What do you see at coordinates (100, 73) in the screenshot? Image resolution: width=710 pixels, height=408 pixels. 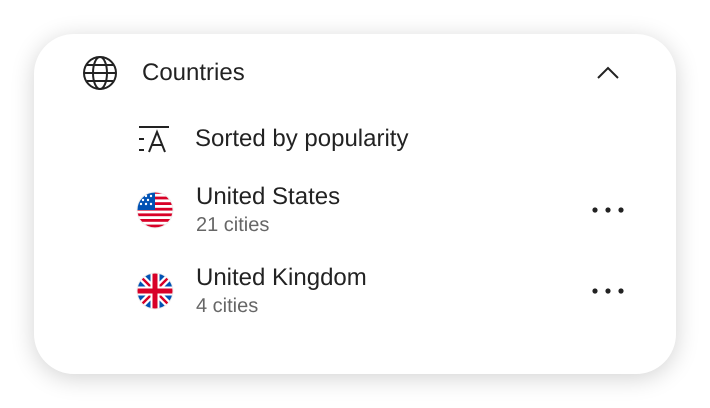 I see `globe-icon` at bounding box center [100, 73].